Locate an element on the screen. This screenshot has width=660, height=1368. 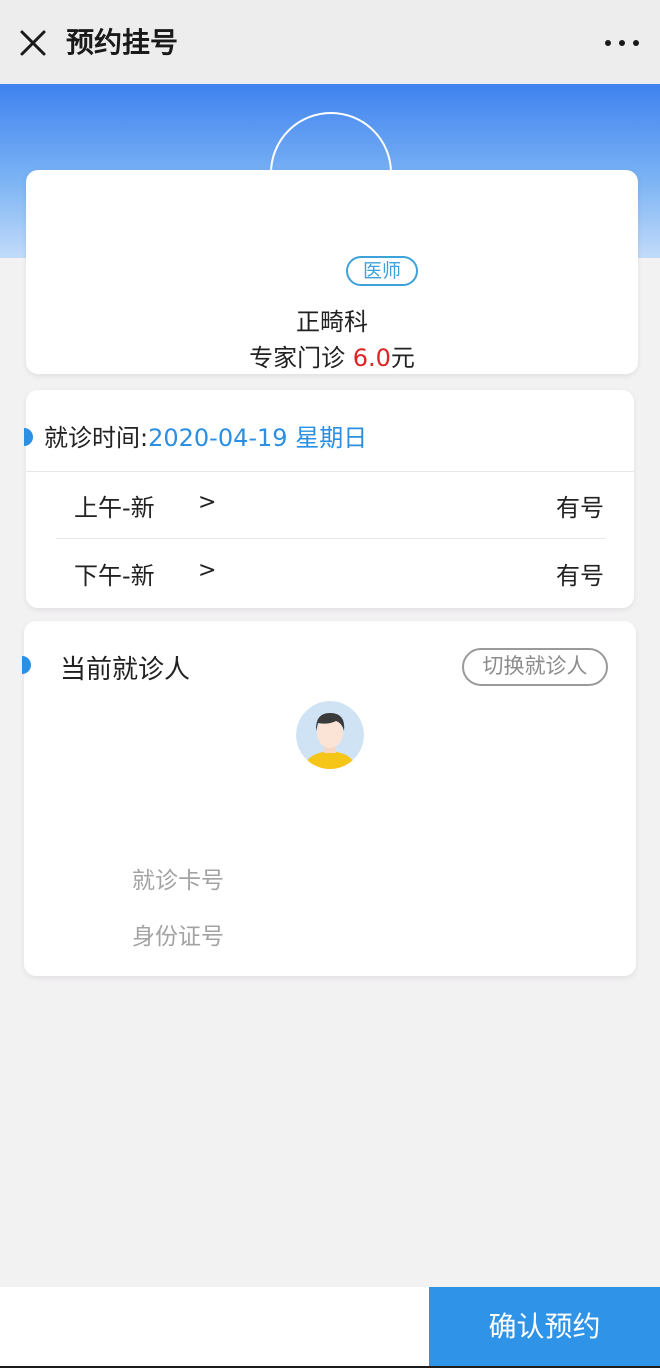
slot-row-morning: 上午-新 > 有号 is located at coordinates (330, 502).